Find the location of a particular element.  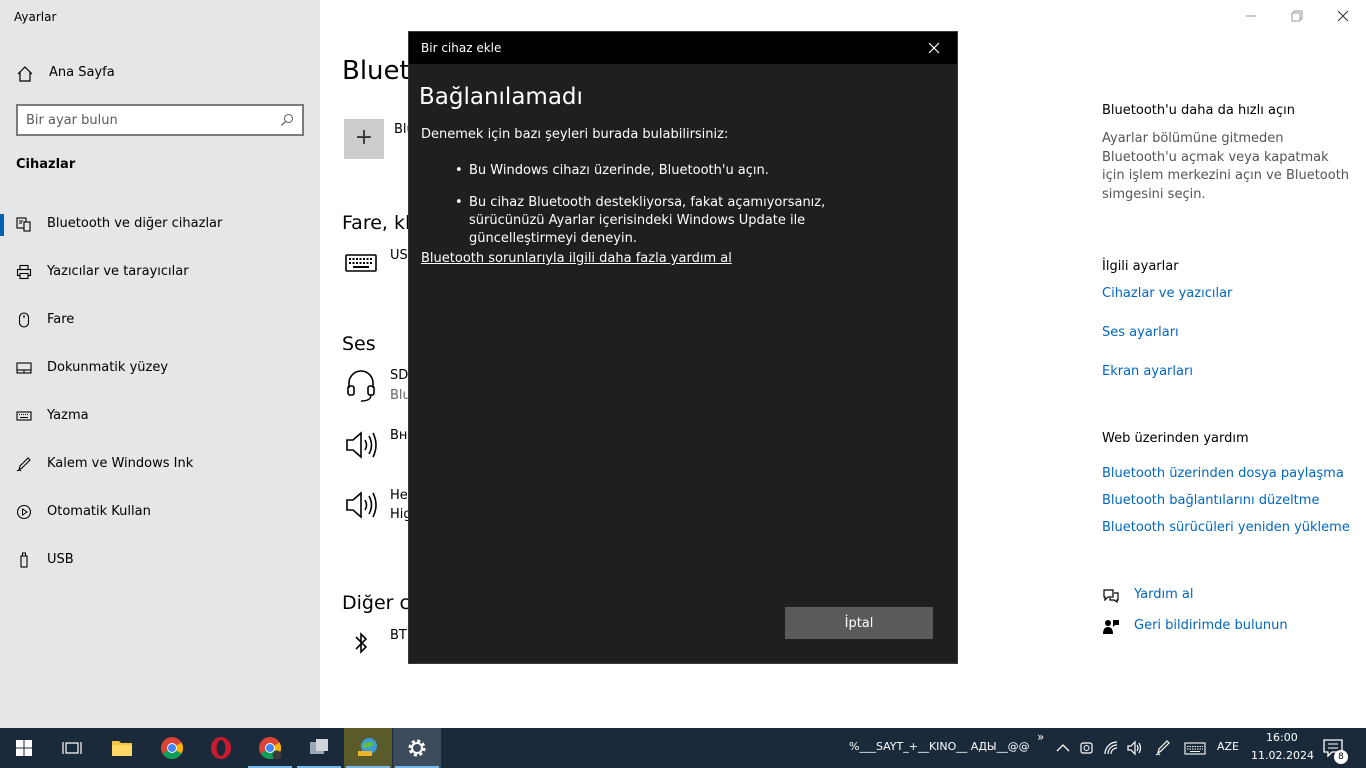

device-bt: BT is located at coordinates (399, 635).